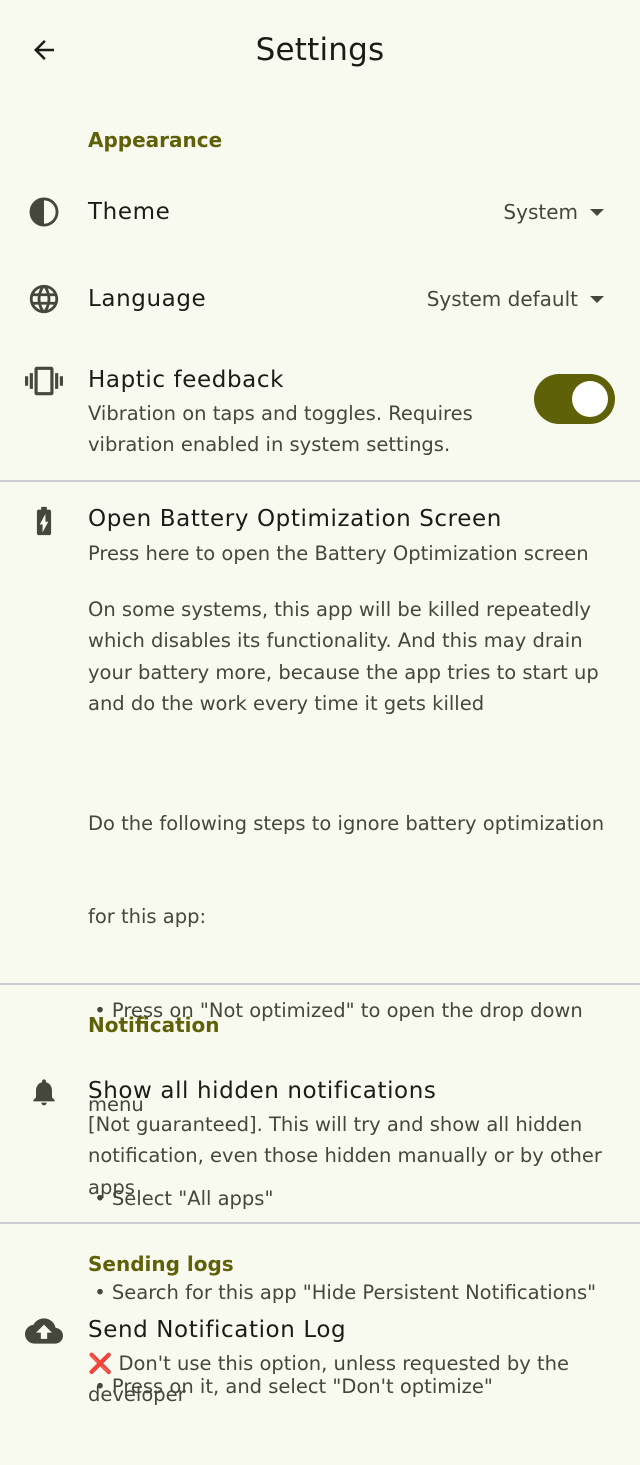 This screenshot has height=1465, width=640. Describe the element at coordinates (44, 1331) in the screenshot. I see `cloud-upload-icon` at that location.